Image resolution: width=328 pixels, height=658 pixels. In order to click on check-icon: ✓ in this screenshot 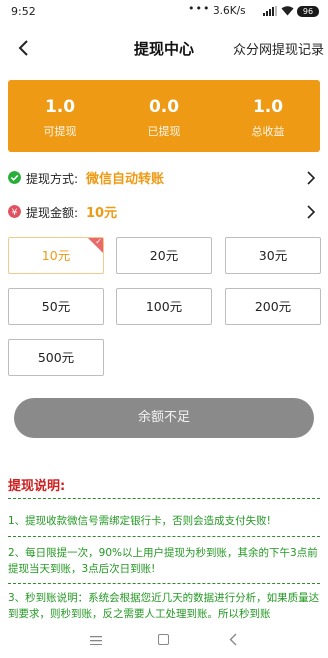, I will do `click(98, 241)`.